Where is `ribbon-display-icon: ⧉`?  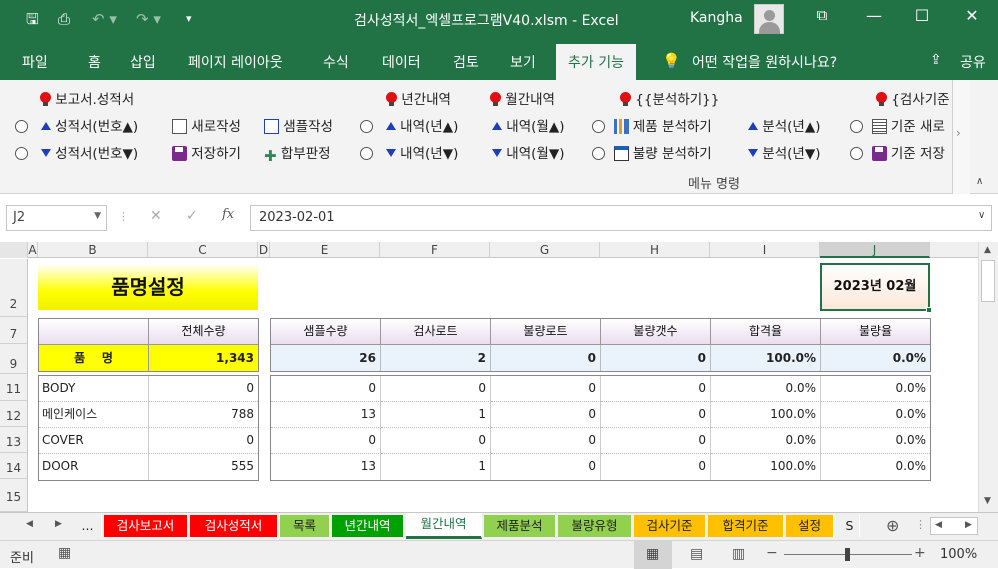 ribbon-display-icon: ⧉ is located at coordinates (822, 15).